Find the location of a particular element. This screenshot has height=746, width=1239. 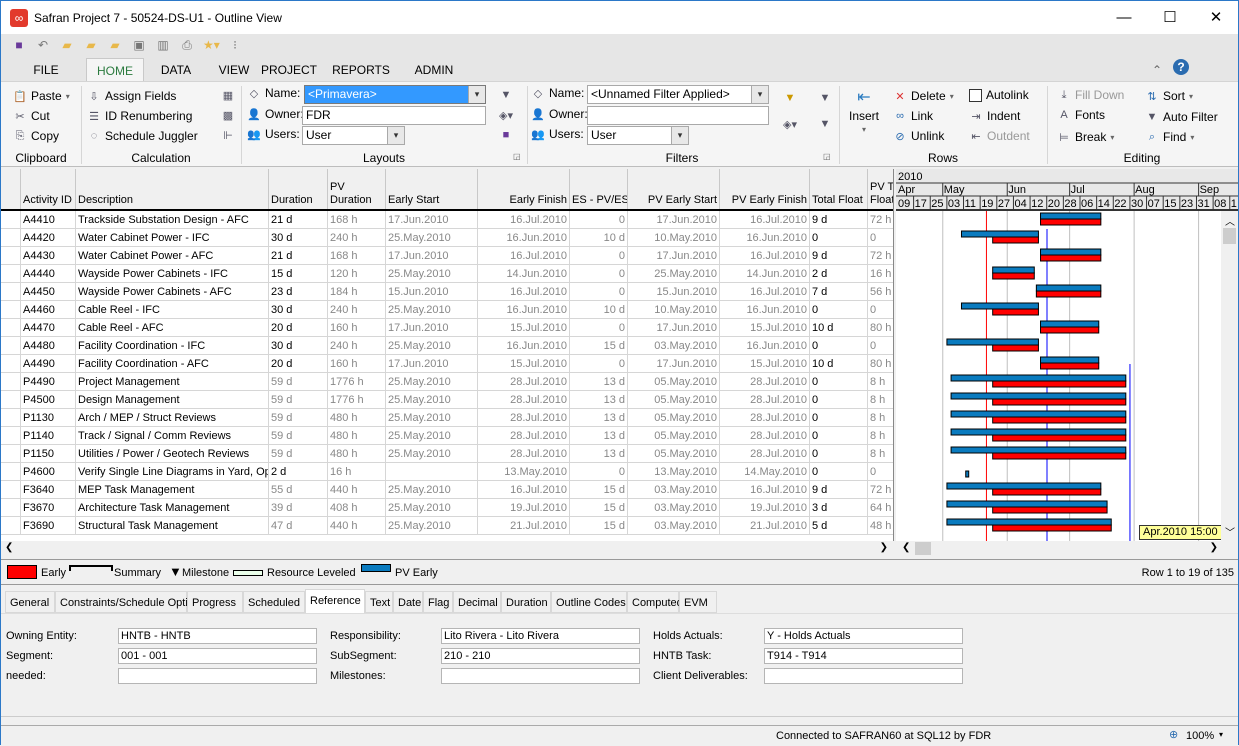

cell-id: P1130 is located at coordinates (48, 418).